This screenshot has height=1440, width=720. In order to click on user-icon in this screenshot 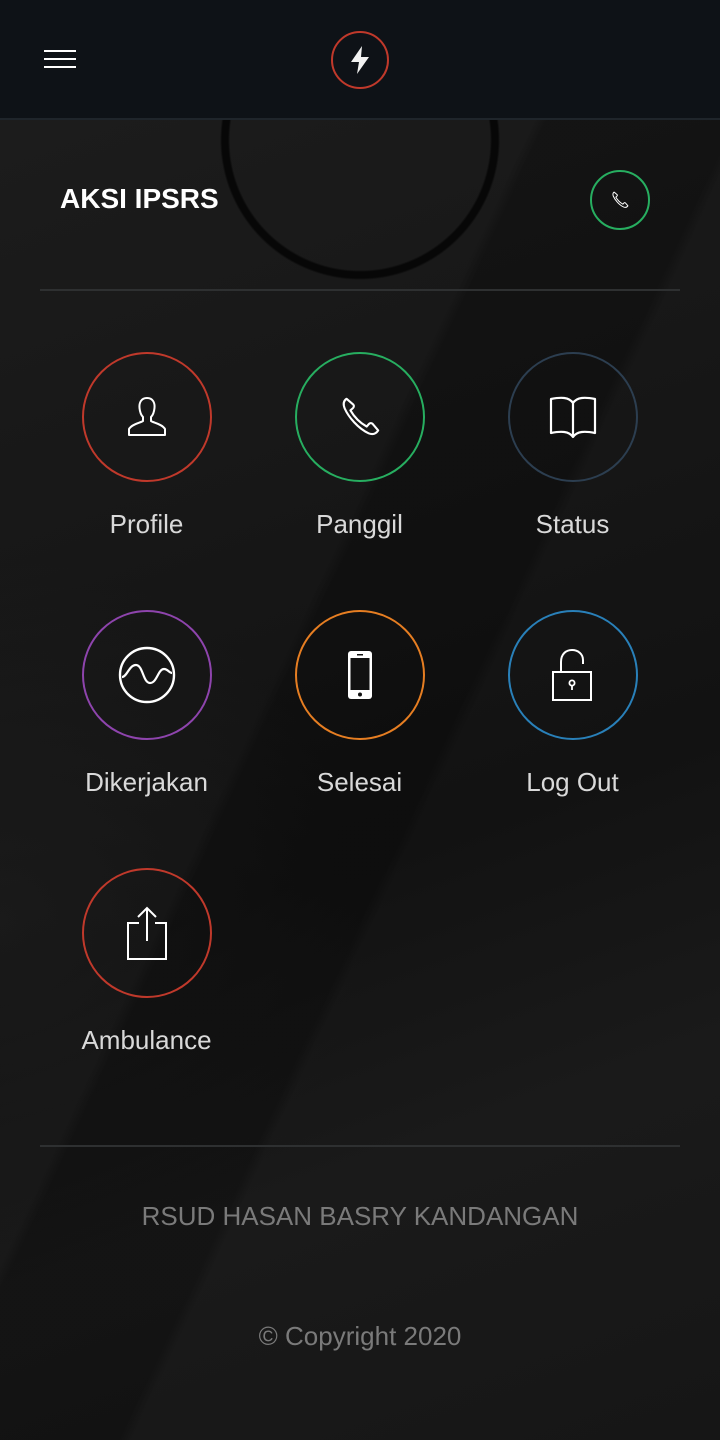, I will do `click(146, 416)`.